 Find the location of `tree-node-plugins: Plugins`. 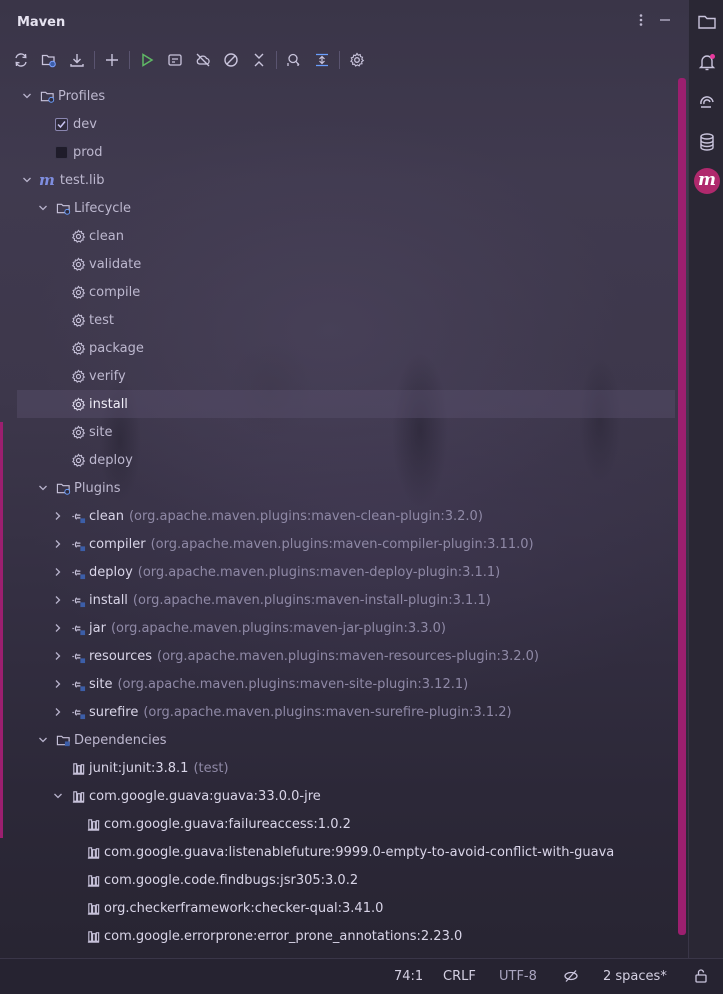

tree-node-plugins: Plugins is located at coordinates (338, 488).